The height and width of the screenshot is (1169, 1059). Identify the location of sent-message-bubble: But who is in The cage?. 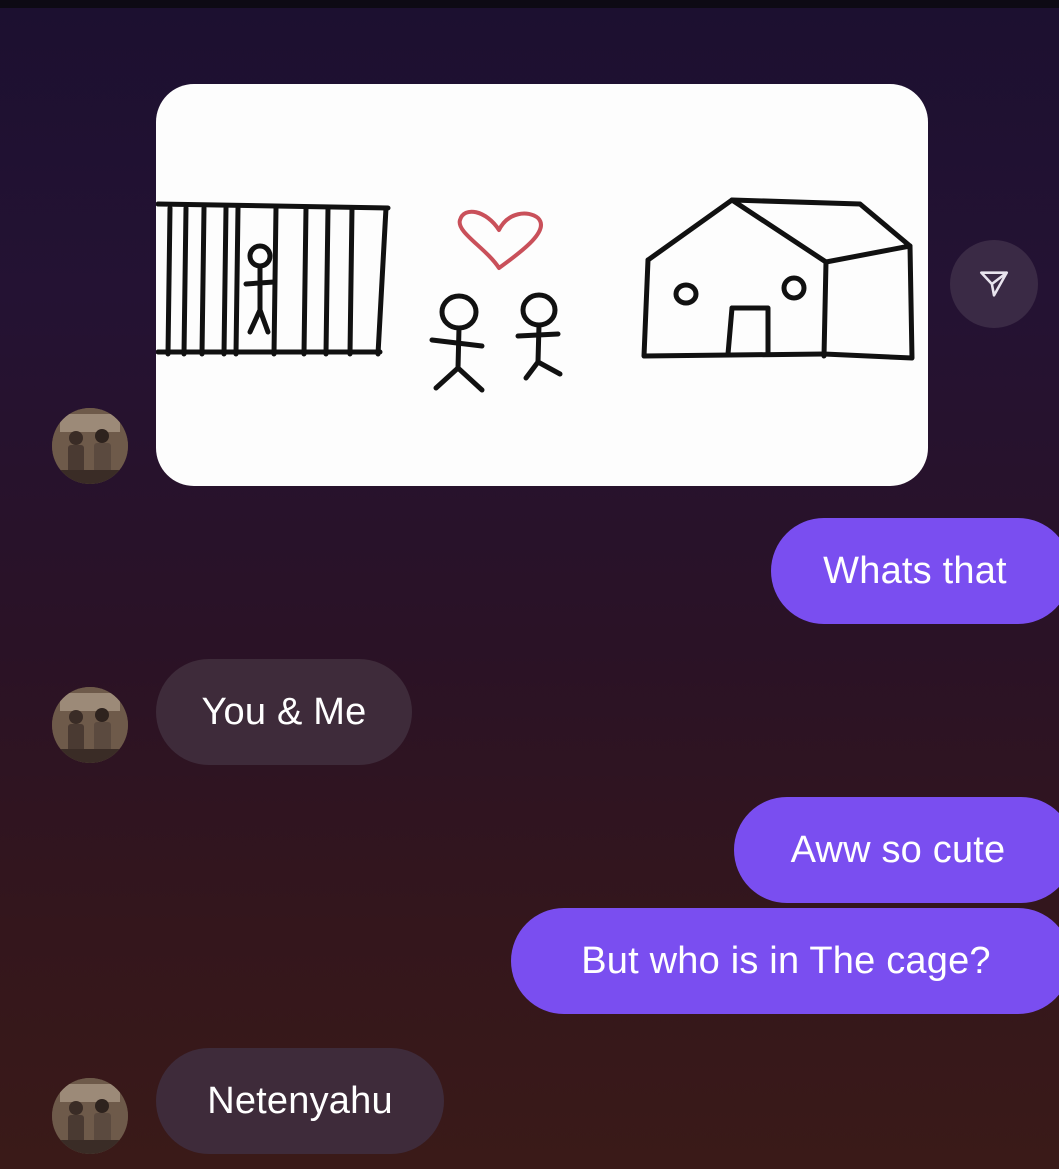
(785, 961).